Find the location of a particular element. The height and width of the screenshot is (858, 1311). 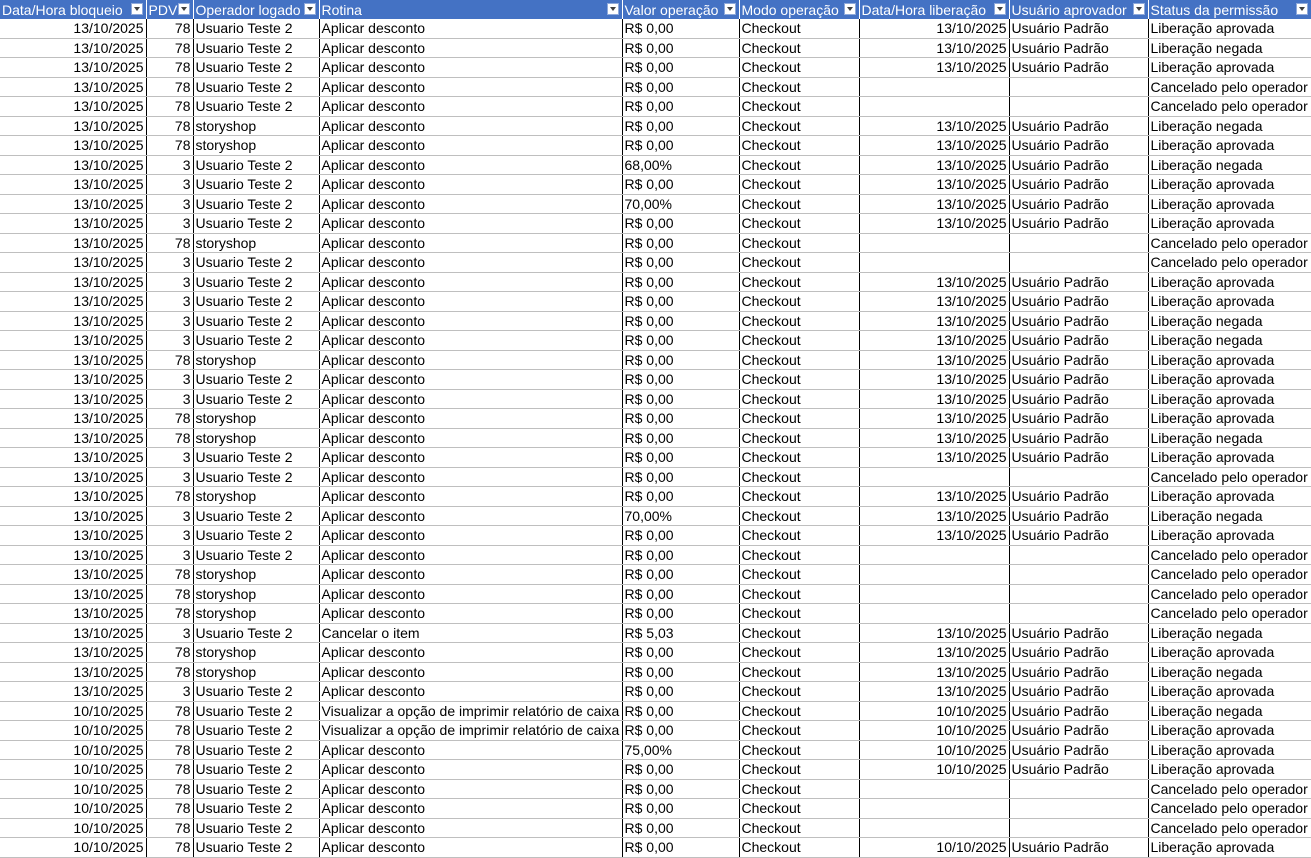

cell-data-hora-bloqueio: 10/10/2025 is located at coordinates (73, 730).